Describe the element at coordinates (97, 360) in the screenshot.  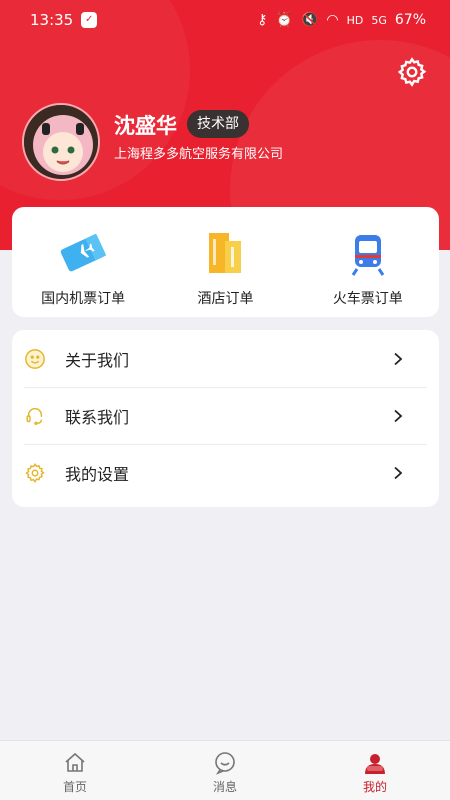
I see `menu-item-label: 关于我们` at that location.